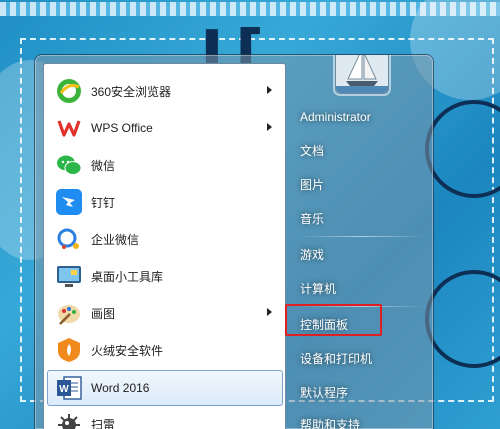 The height and width of the screenshot is (429, 500). What do you see at coordinates (69, 165) in the screenshot?
I see `wechat-icon` at bounding box center [69, 165].